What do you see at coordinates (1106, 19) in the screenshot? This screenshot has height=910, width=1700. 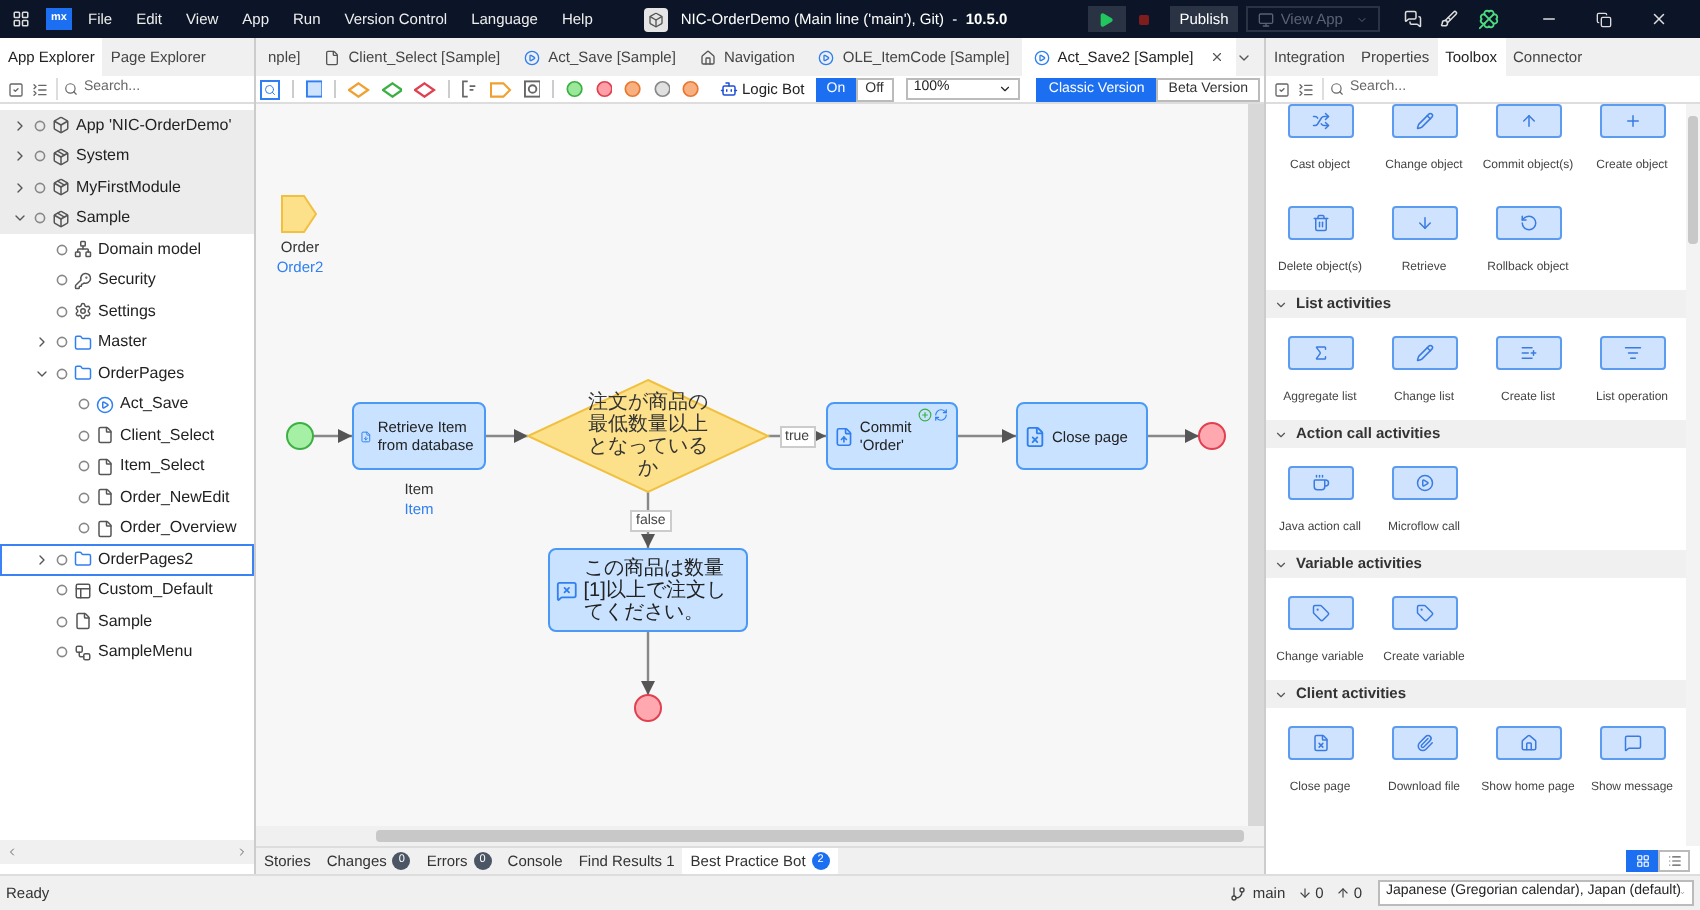 I see `run-button` at bounding box center [1106, 19].